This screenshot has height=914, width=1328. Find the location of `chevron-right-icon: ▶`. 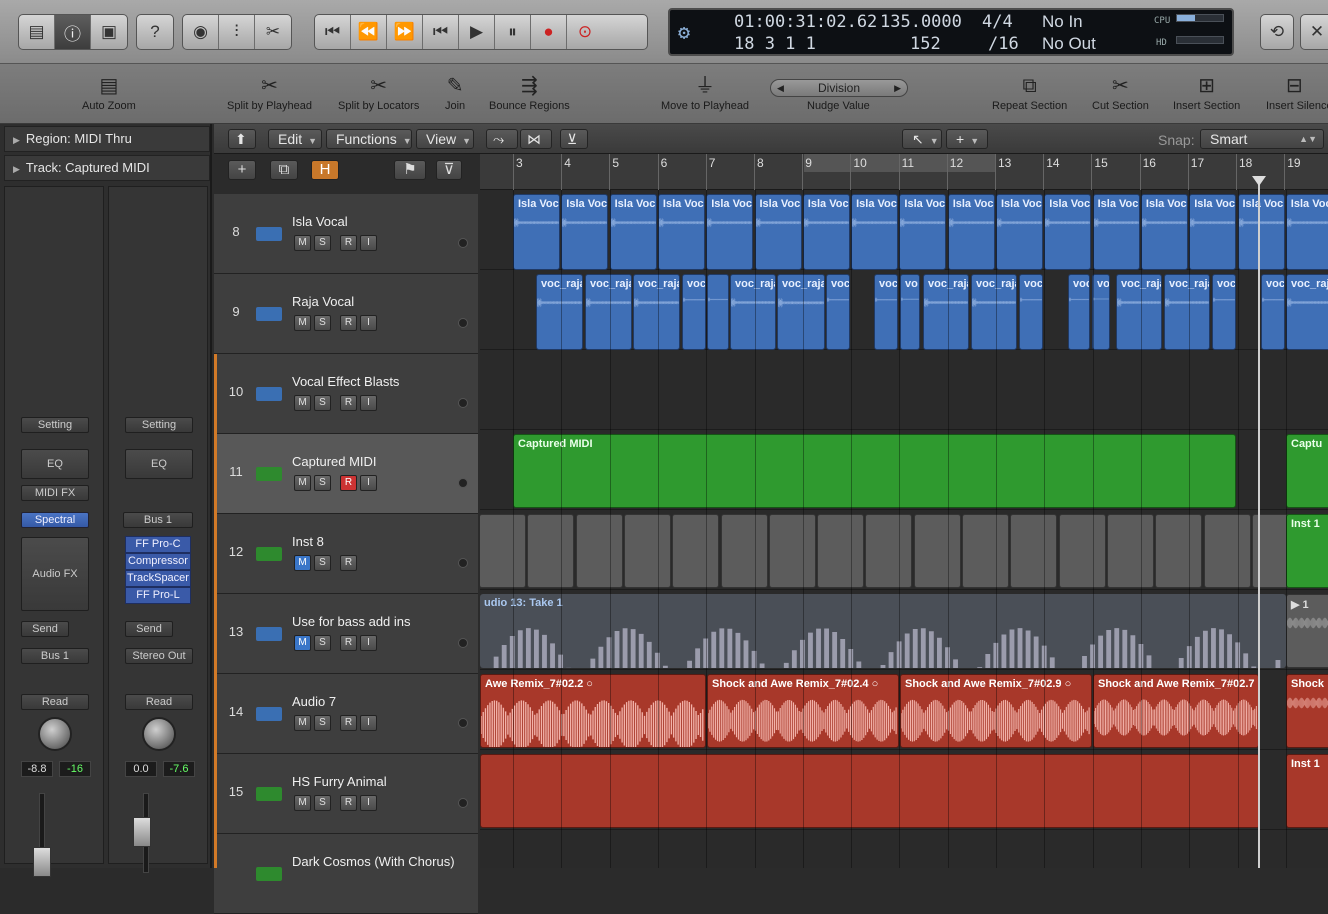

chevron-right-icon: ▶ is located at coordinates (897, 88).